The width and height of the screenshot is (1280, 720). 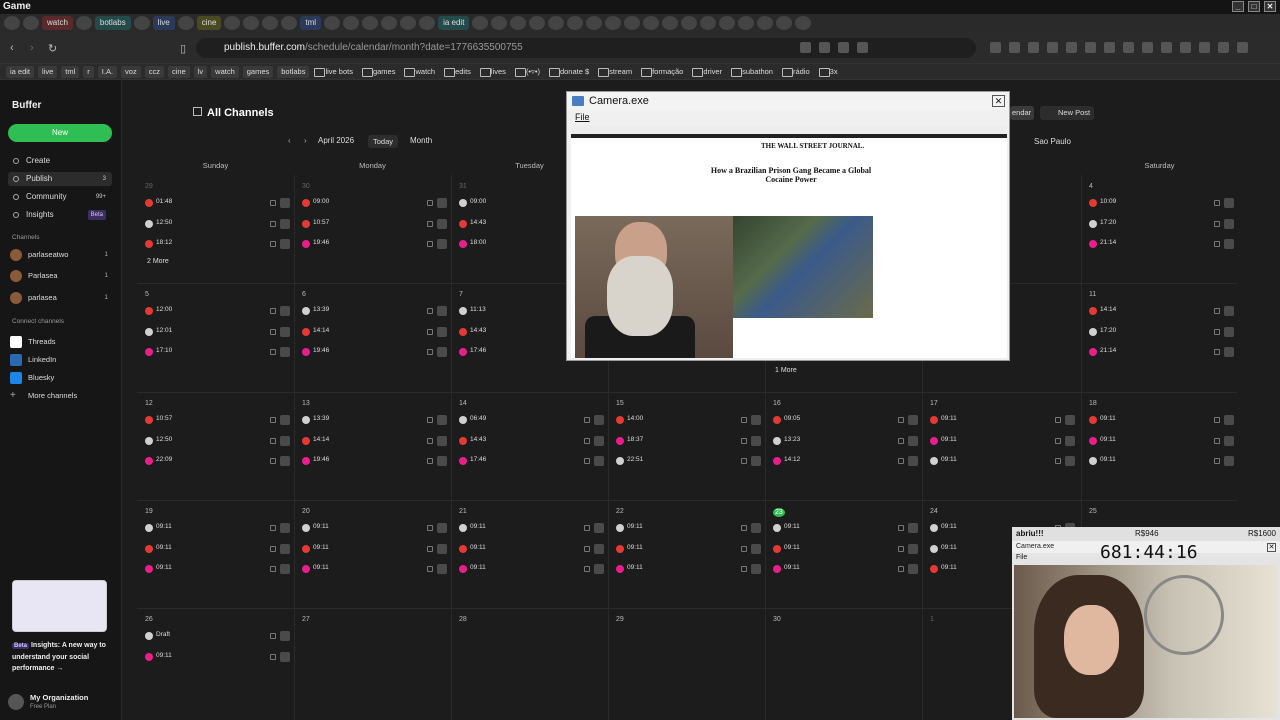 What do you see at coordinates (1161, 244) in the screenshot?
I see `scheduled-post: 21:14` at bounding box center [1161, 244].